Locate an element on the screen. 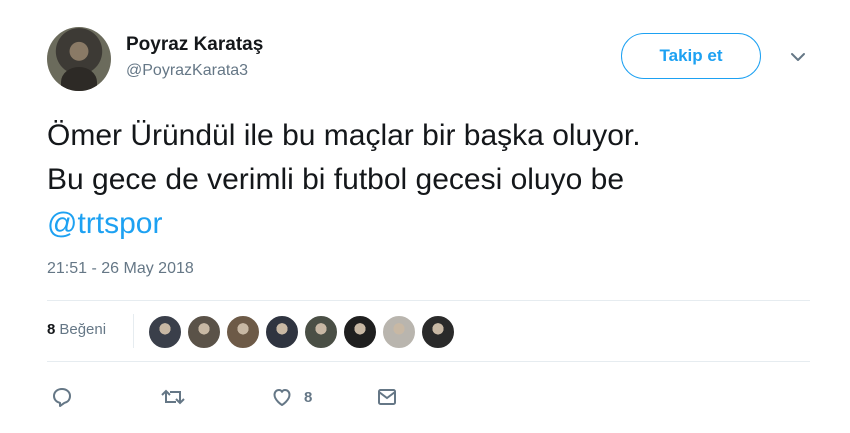 Image resolution: width=850 pixels, height=433 pixels. like-button: 8 is located at coordinates (291, 397).